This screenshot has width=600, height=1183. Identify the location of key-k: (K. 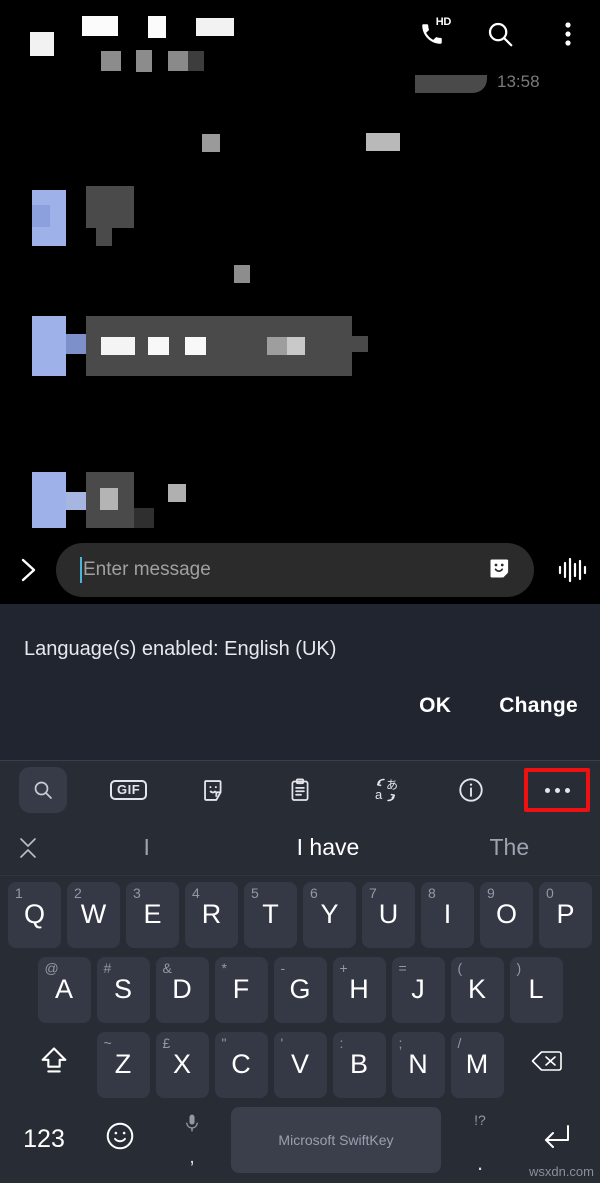
(477, 989).